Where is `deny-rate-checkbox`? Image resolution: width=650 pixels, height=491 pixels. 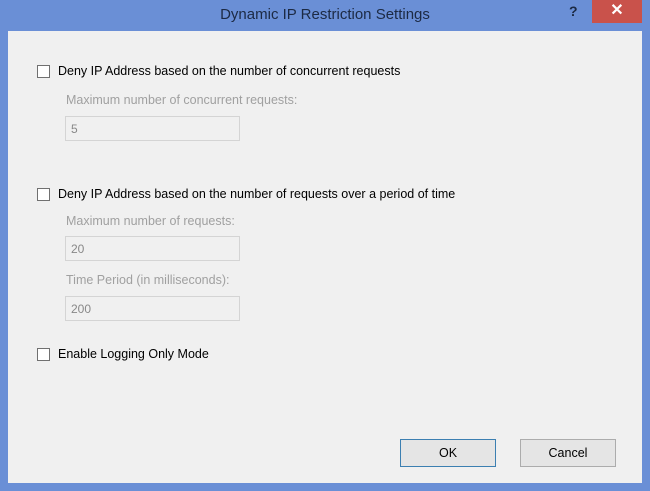
deny-rate-checkbox is located at coordinates (43, 194).